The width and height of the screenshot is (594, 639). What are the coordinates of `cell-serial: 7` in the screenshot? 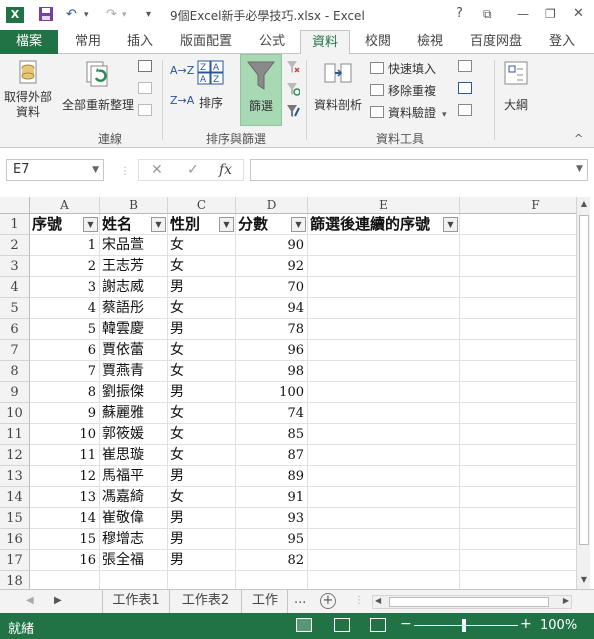 It's located at (65, 371).